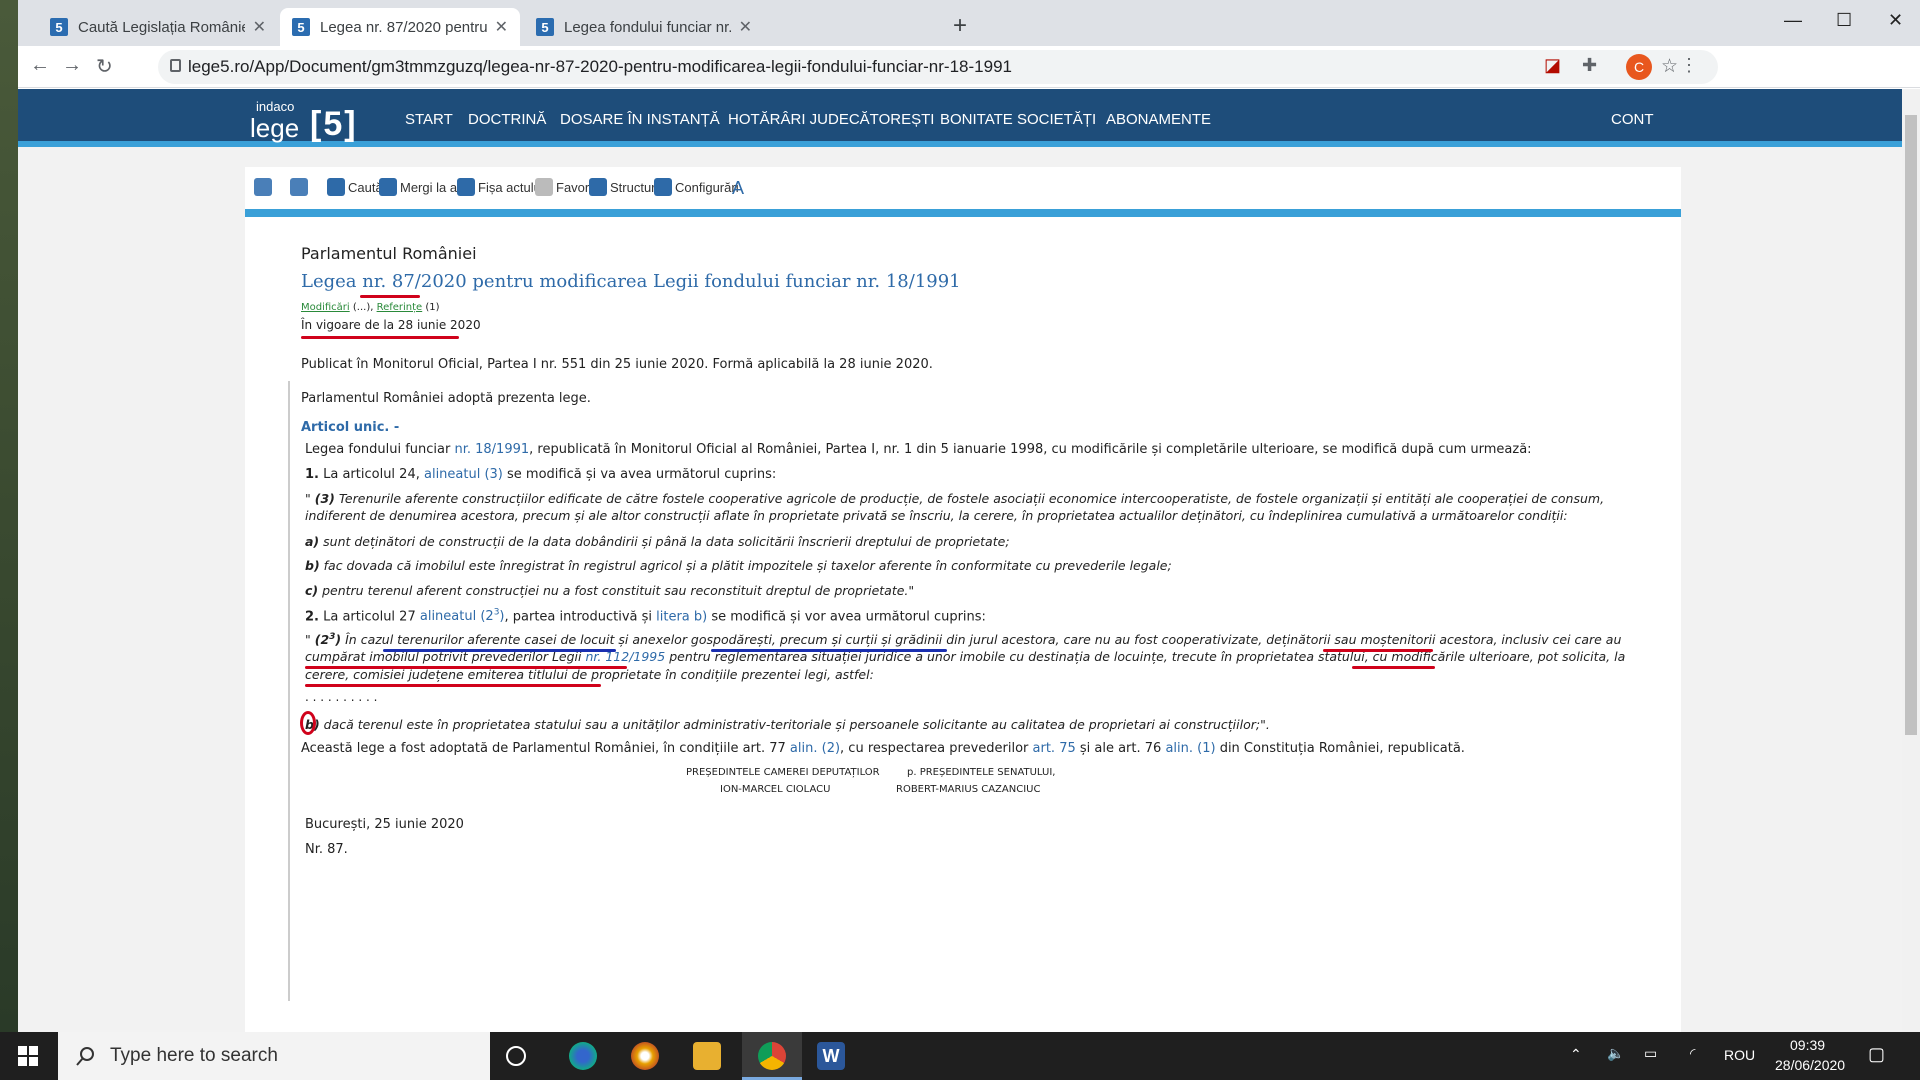 This screenshot has height=1080, width=1920. I want to click on file-explorer-icon, so click(707, 1056).